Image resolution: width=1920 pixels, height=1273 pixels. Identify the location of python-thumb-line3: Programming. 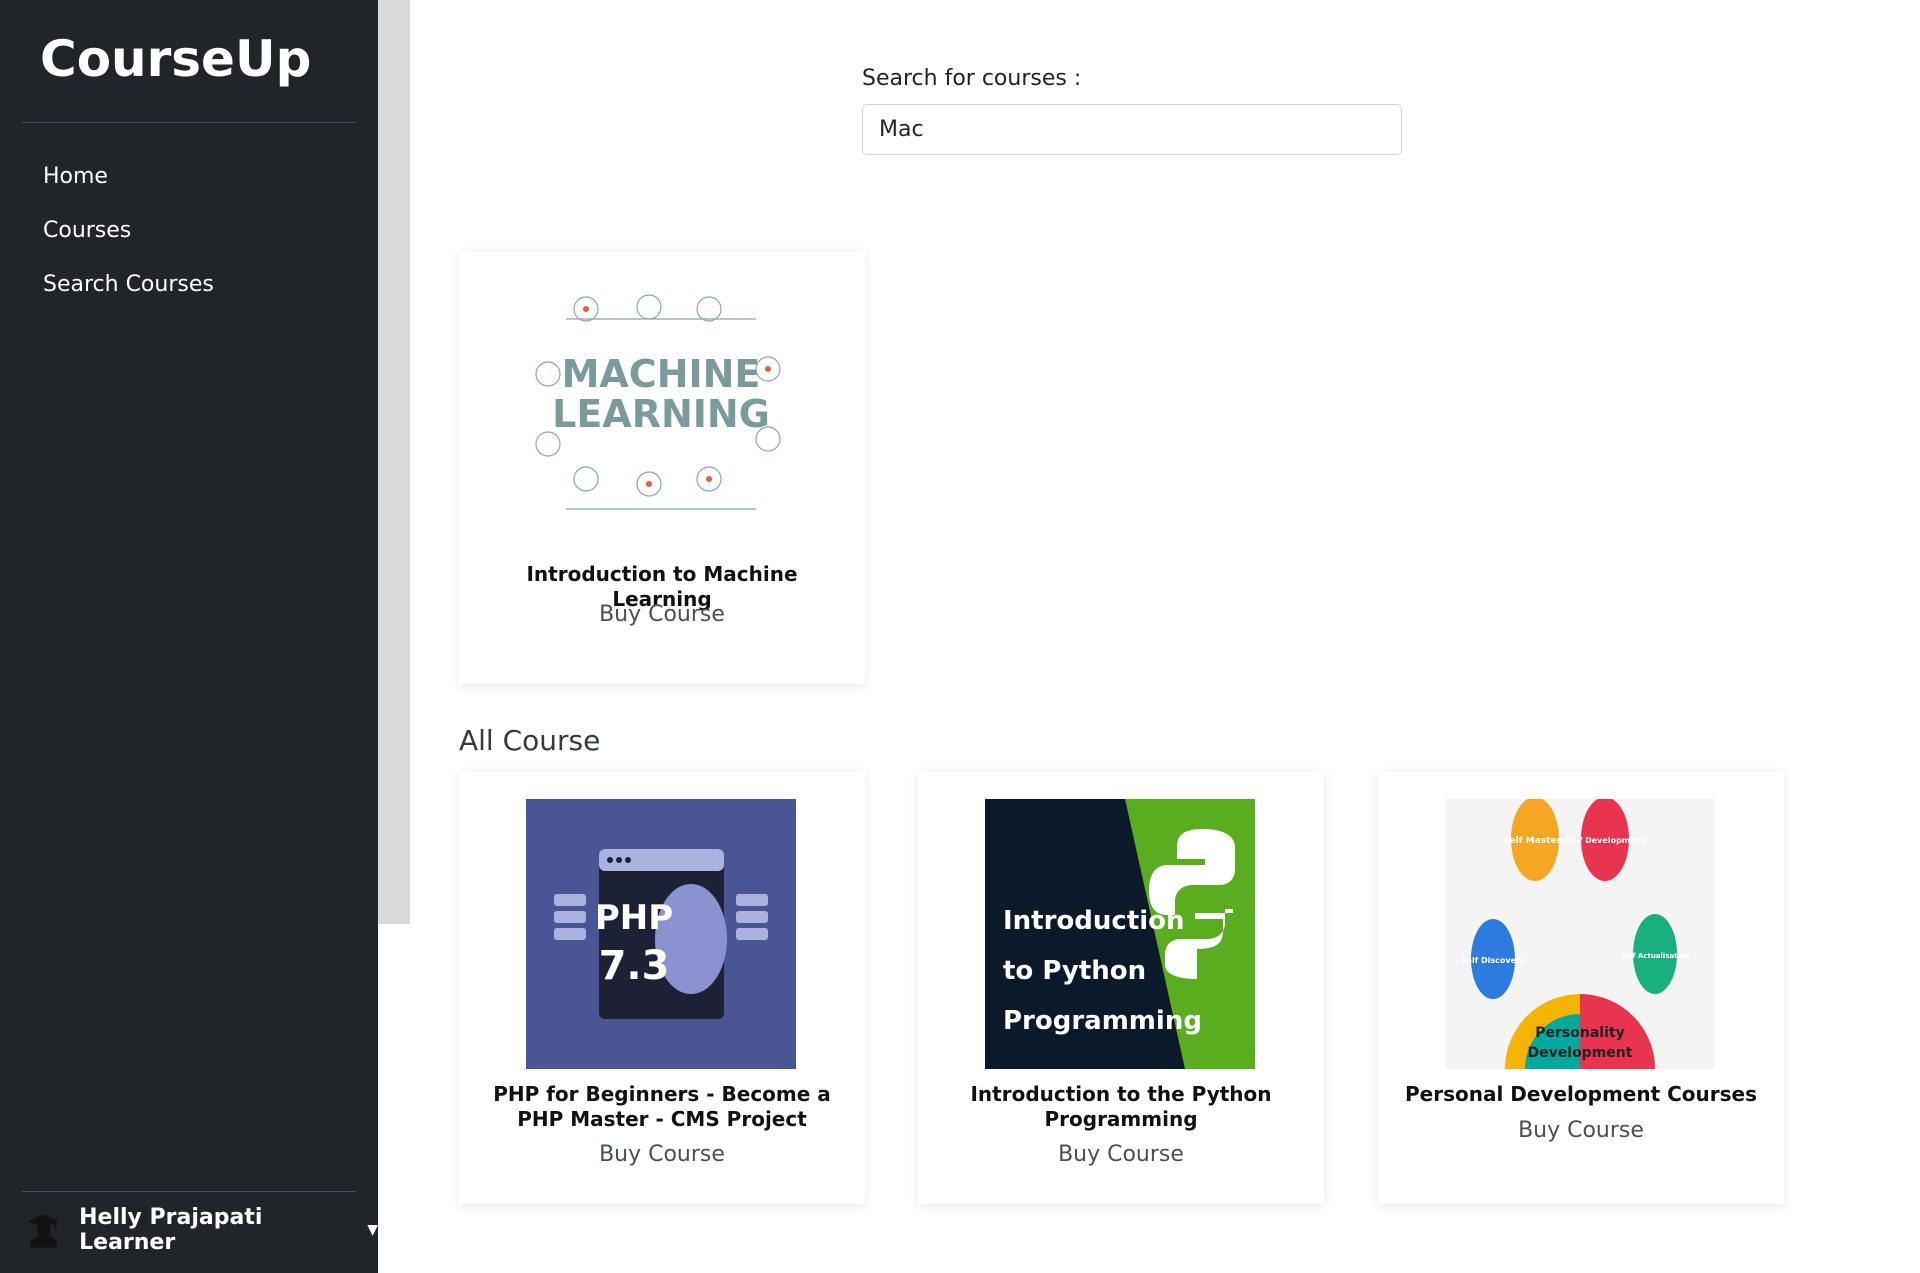
(1102, 1021).